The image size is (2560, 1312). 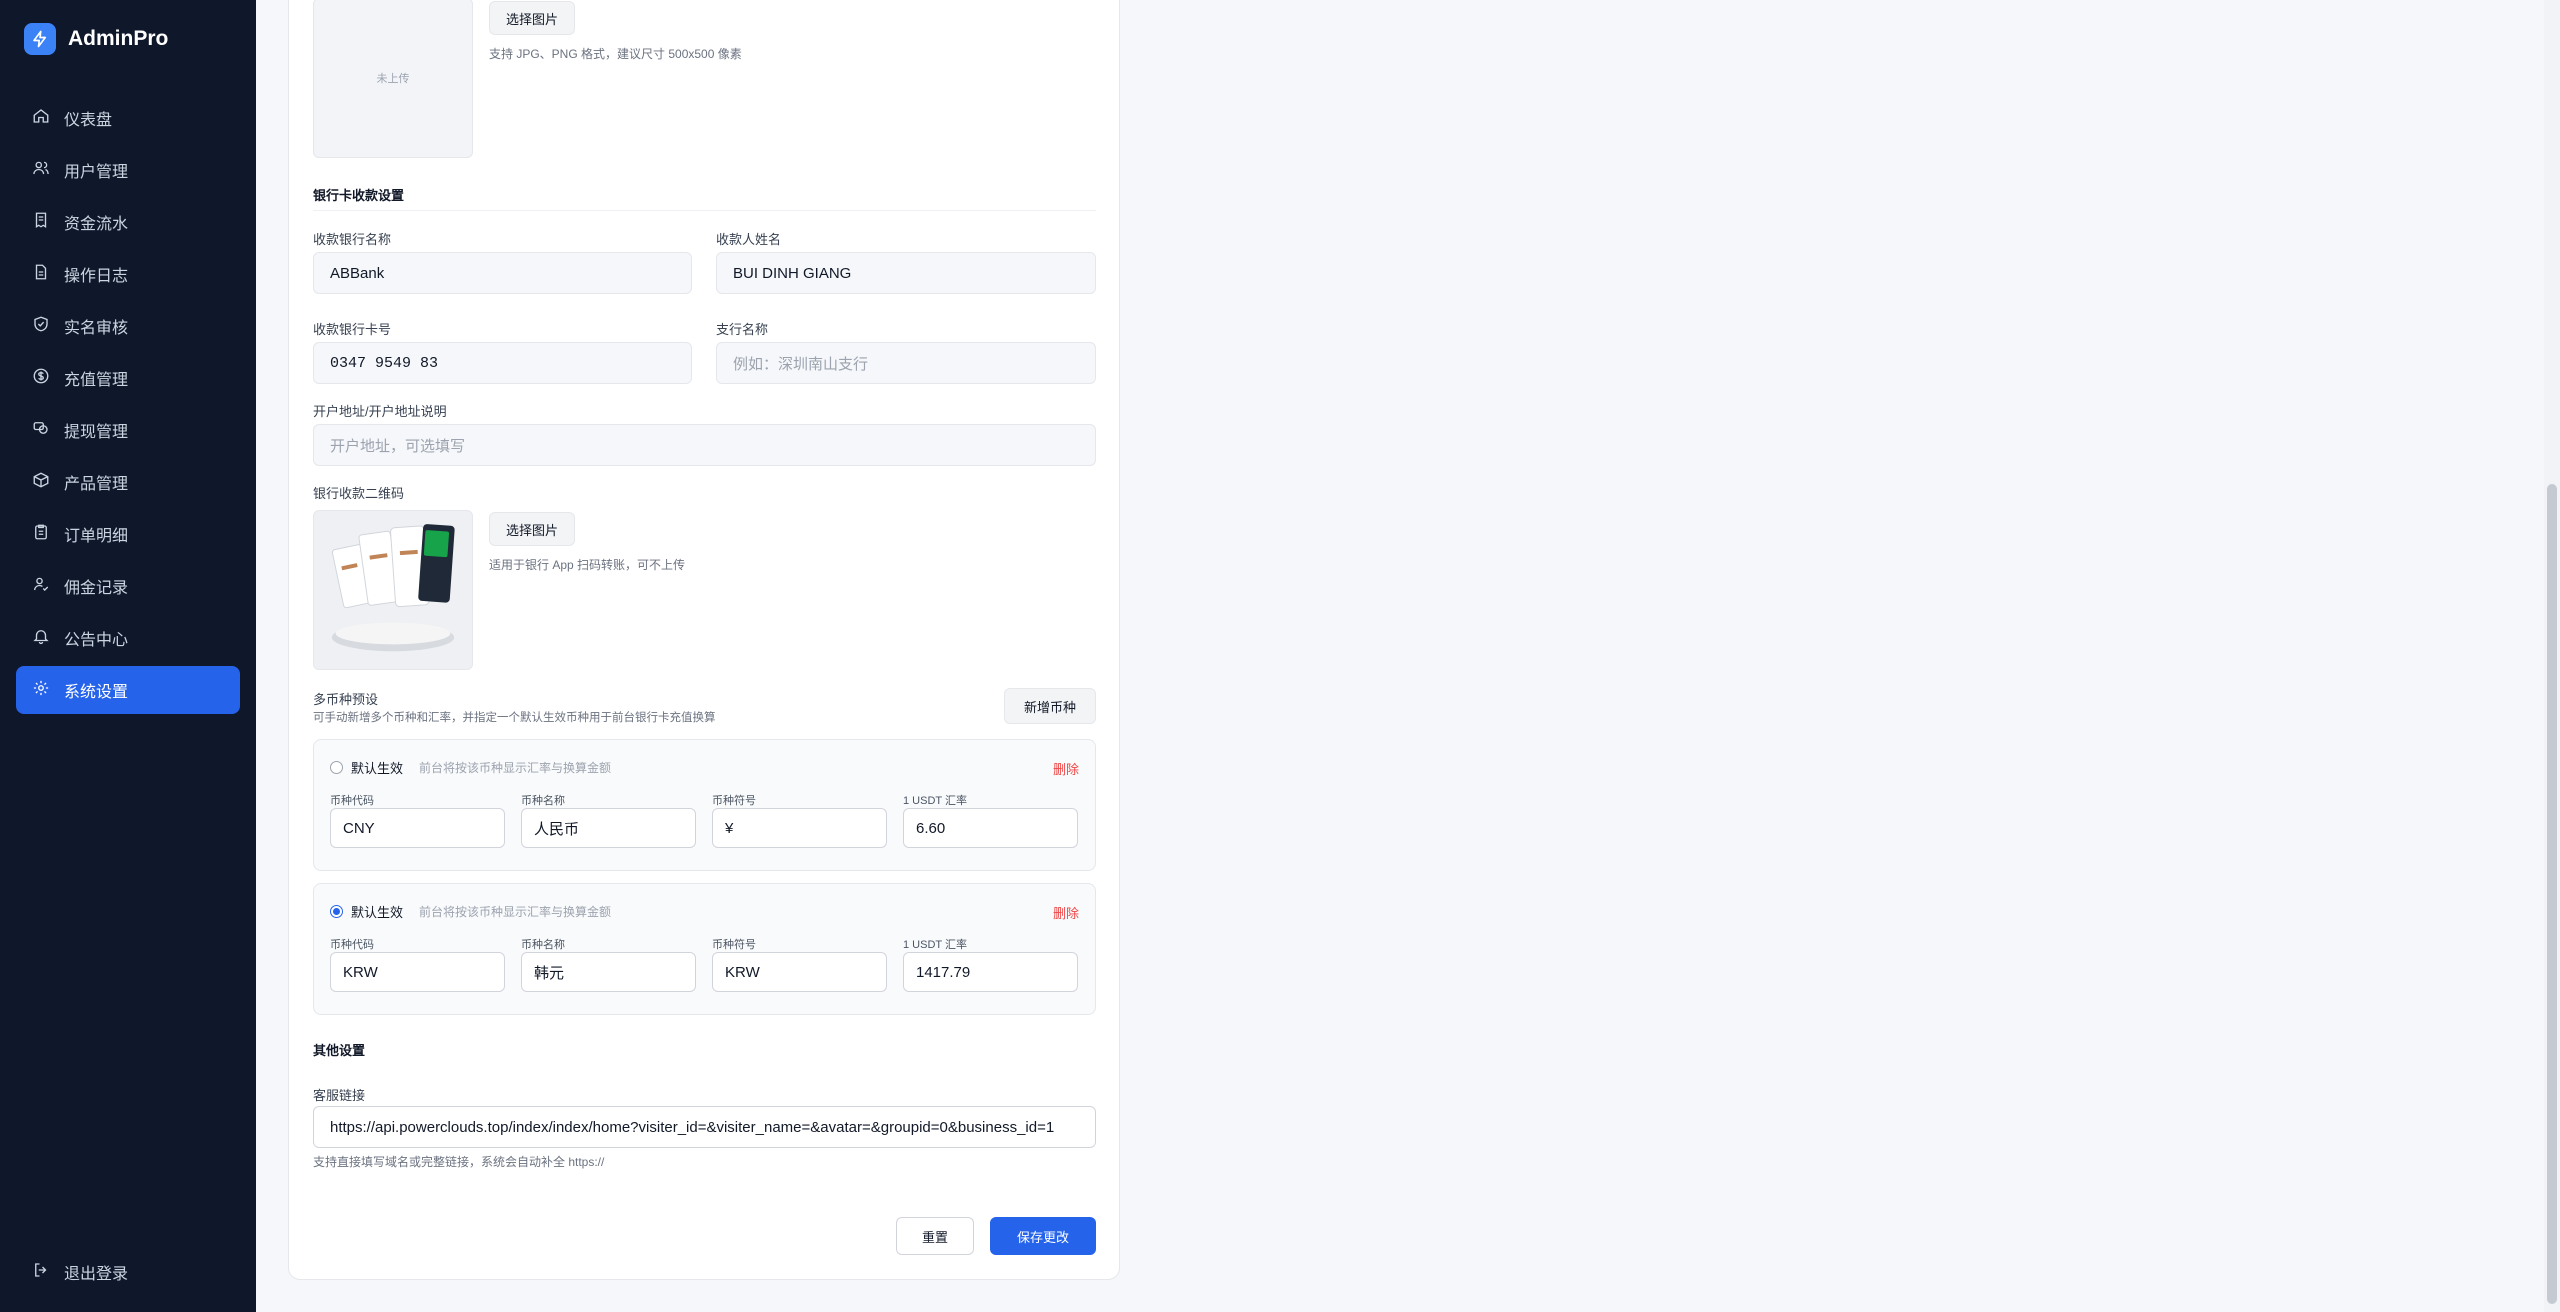 What do you see at coordinates (990, 828) in the screenshot?
I see `currency-rate-input: 6.60` at bounding box center [990, 828].